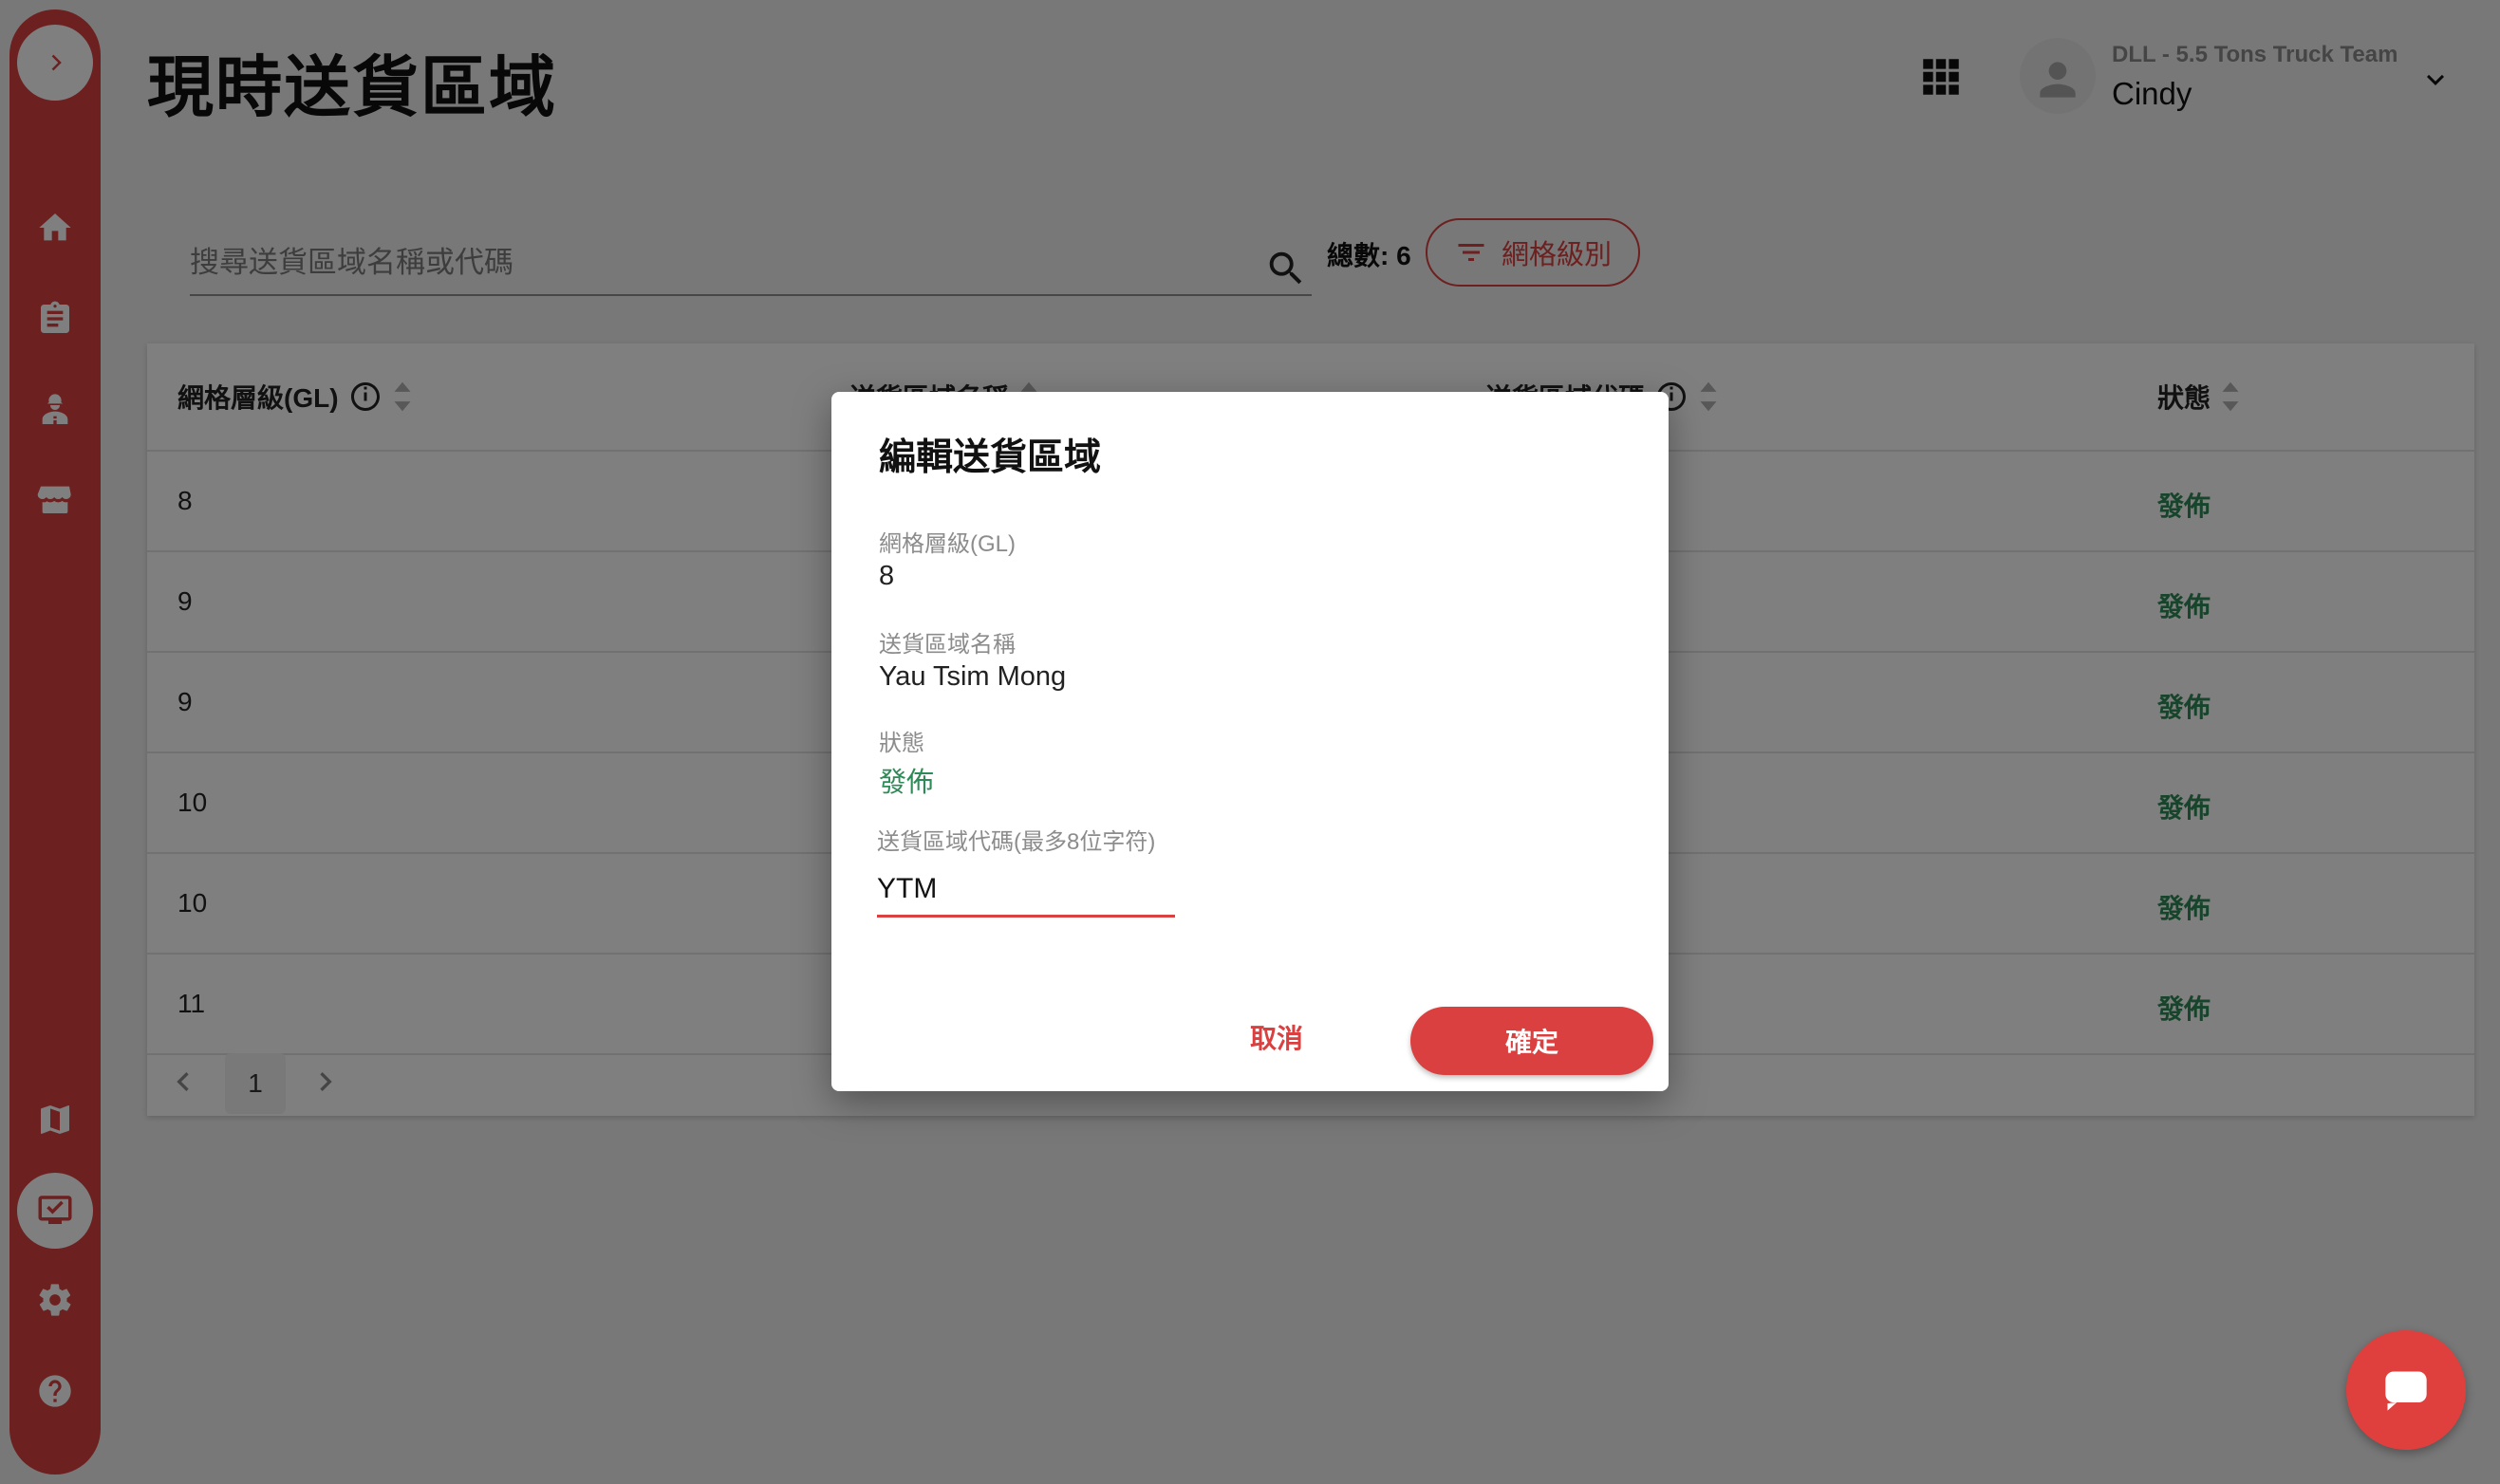 Image resolution: width=2500 pixels, height=1484 pixels. What do you see at coordinates (887, 576) in the screenshot?
I see `grid-level-value: 8` at bounding box center [887, 576].